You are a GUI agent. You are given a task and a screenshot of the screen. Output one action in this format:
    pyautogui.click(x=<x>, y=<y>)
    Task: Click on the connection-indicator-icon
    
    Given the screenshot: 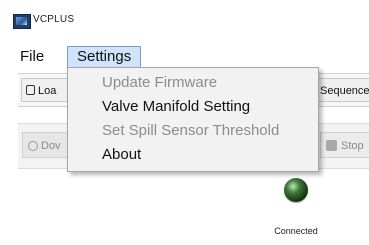 What is the action you would take?
    pyautogui.click(x=296, y=190)
    